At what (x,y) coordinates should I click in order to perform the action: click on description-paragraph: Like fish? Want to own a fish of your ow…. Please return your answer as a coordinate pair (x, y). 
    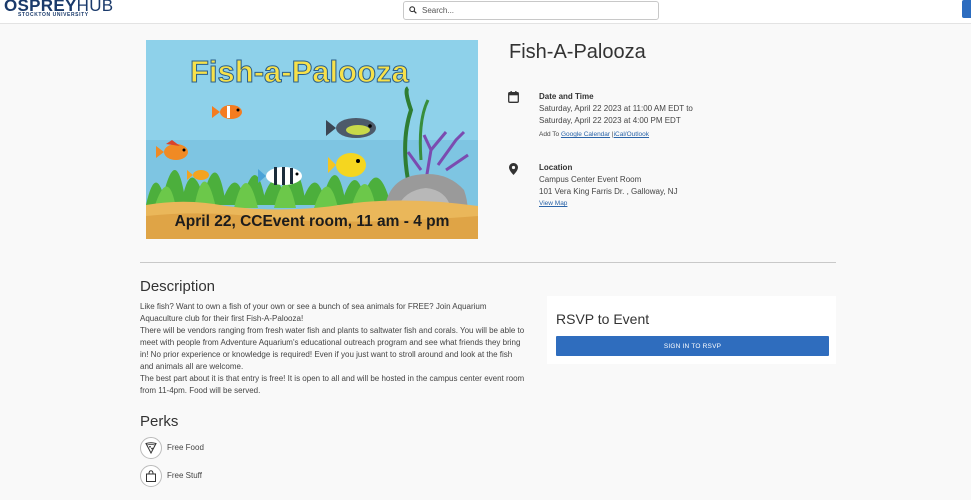
    Looking at the image, I should click on (313, 312).